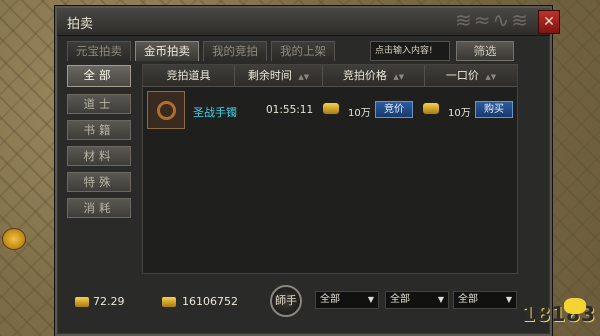 The height and width of the screenshot is (336, 600). What do you see at coordinates (99, 51) in the screenshot?
I see `tab-yuanbao-auction: 元宝拍卖` at bounding box center [99, 51].